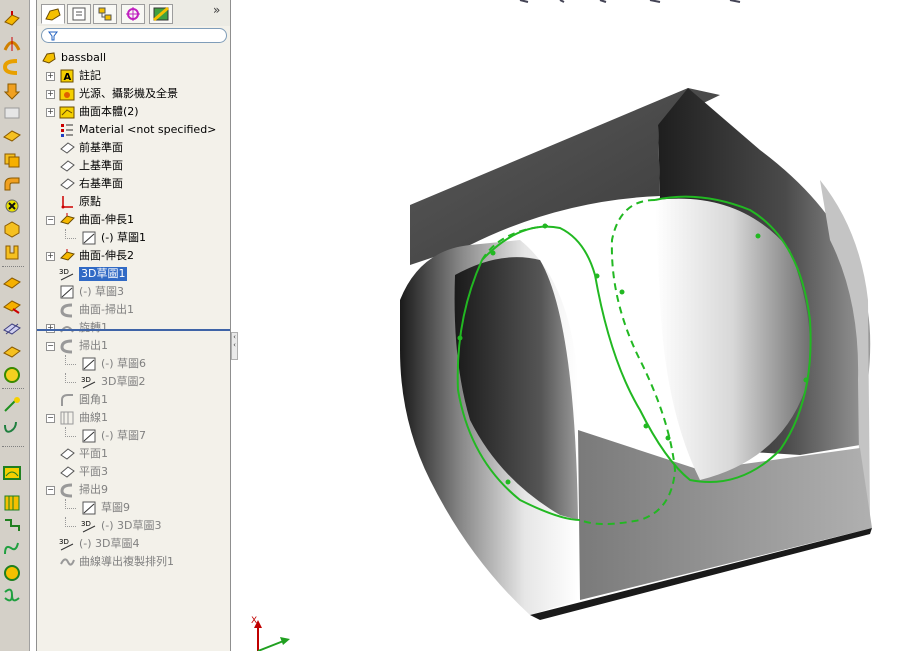 Image resolution: width=918 pixels, height=651 pixels. What do you see at coordinates (12, 19) in the screenshot?
I see `extruded-surface-icon` at bounding box center [12, 19].